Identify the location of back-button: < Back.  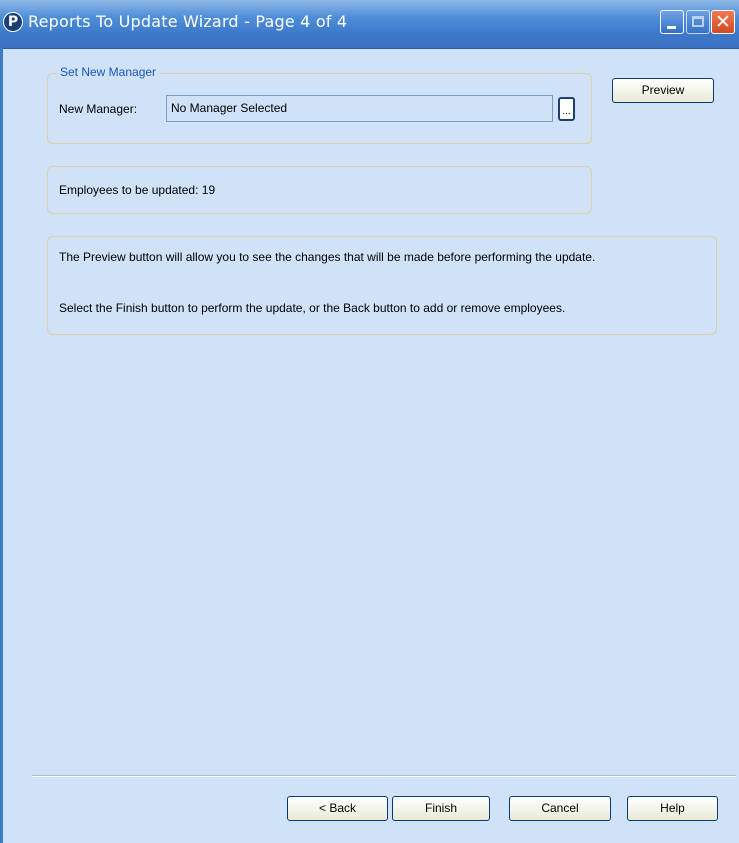
(337, 808).